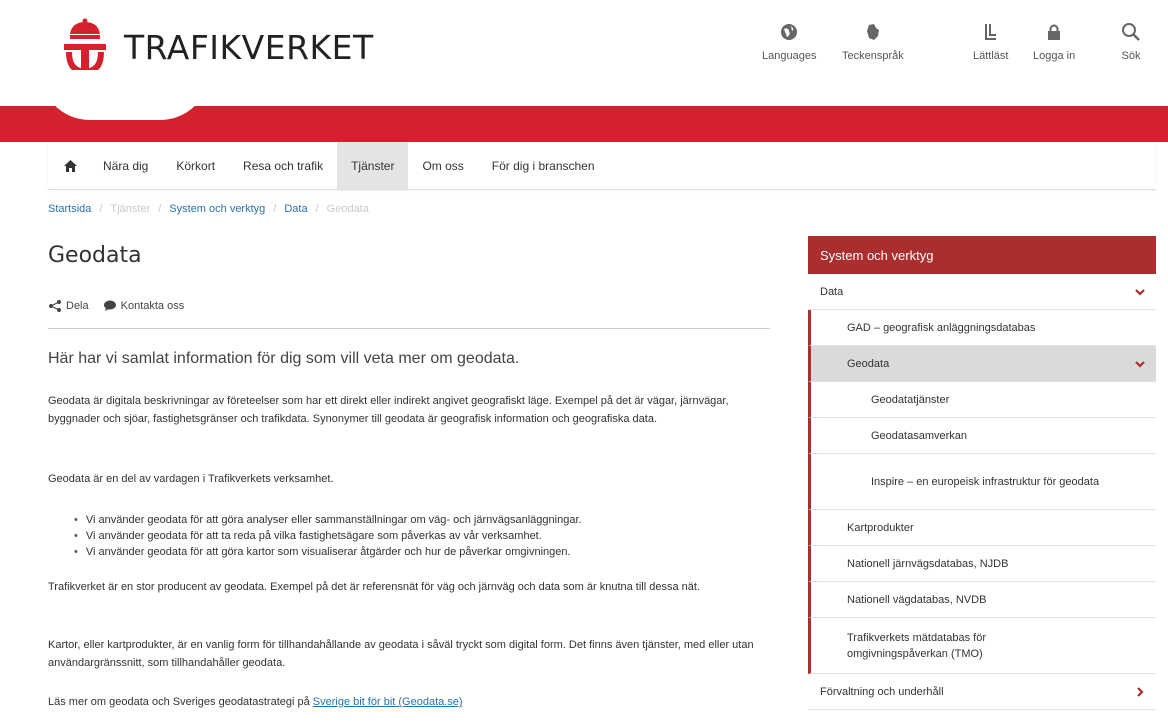 The width and height of the screenshot is (1168, 723). What do you see at coordinates (919, 435) in the screenshot?
I see `sidebar-item-label: Geodatasamverkan` at bounding box center [919, 435].